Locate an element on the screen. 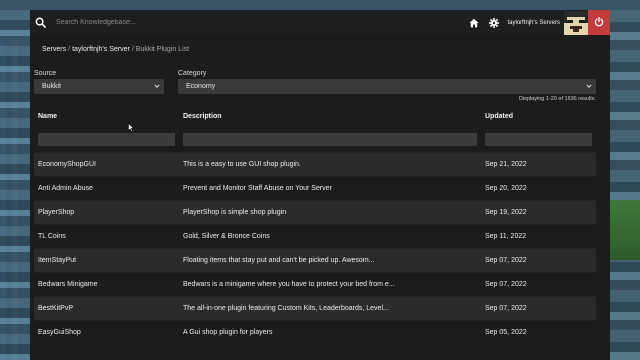 Image resolution: width=640 pixels, height=360 pixels. top-right-controls: taylorftnjh's Servers is located at coordinates (539, 22).